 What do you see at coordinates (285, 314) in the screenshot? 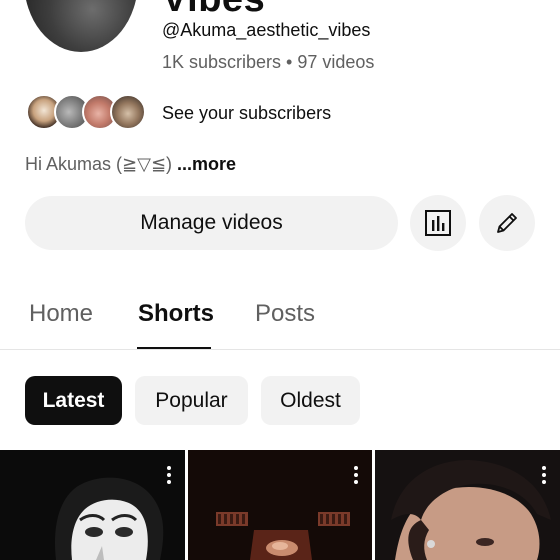
I see `tab-posts: Posts` at bounding box center [285, 314].